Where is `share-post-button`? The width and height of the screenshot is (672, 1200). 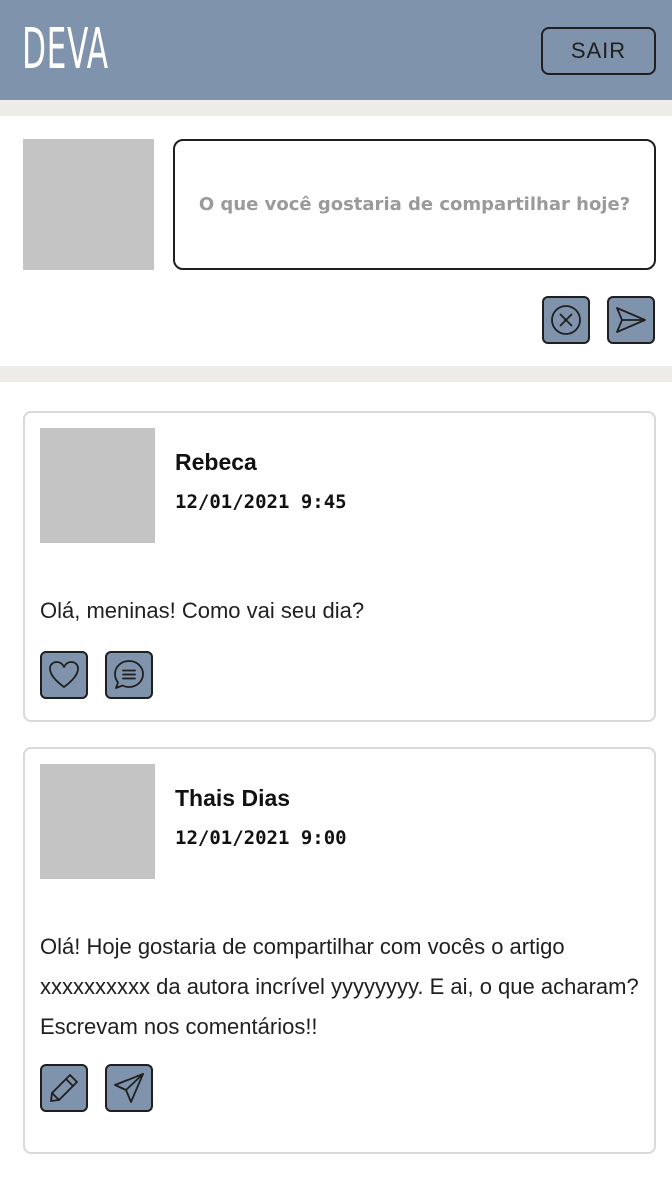 share-post-button is located at coordinates (129, 1088).